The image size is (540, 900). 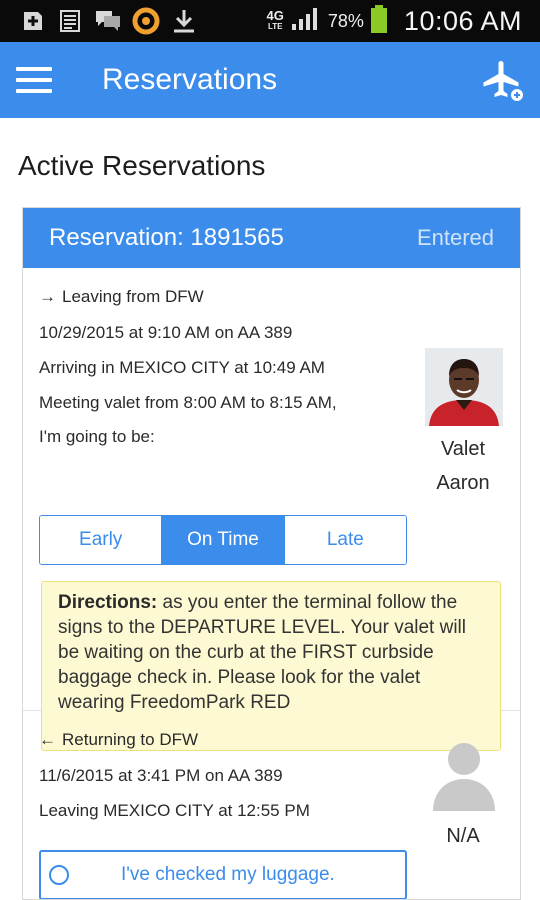 What do you see at coordinates (228, 874) in the screenshot?
I see `luggage-label: I've checked my luggage.` at bounding box center [228, 874].